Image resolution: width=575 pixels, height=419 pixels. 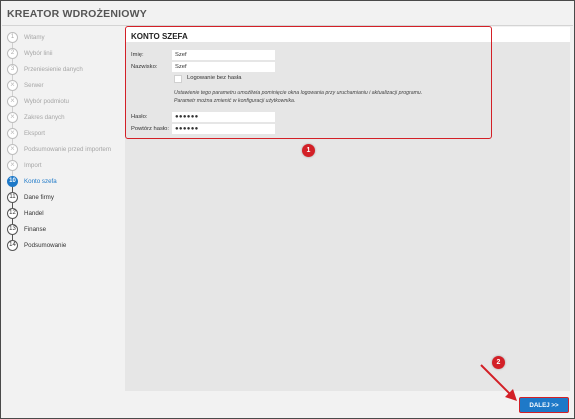 What do you see at coordinates (498, 362) in the screenshot?
I see `annotation-badge-2: 2` at bounding box center [498, 362].